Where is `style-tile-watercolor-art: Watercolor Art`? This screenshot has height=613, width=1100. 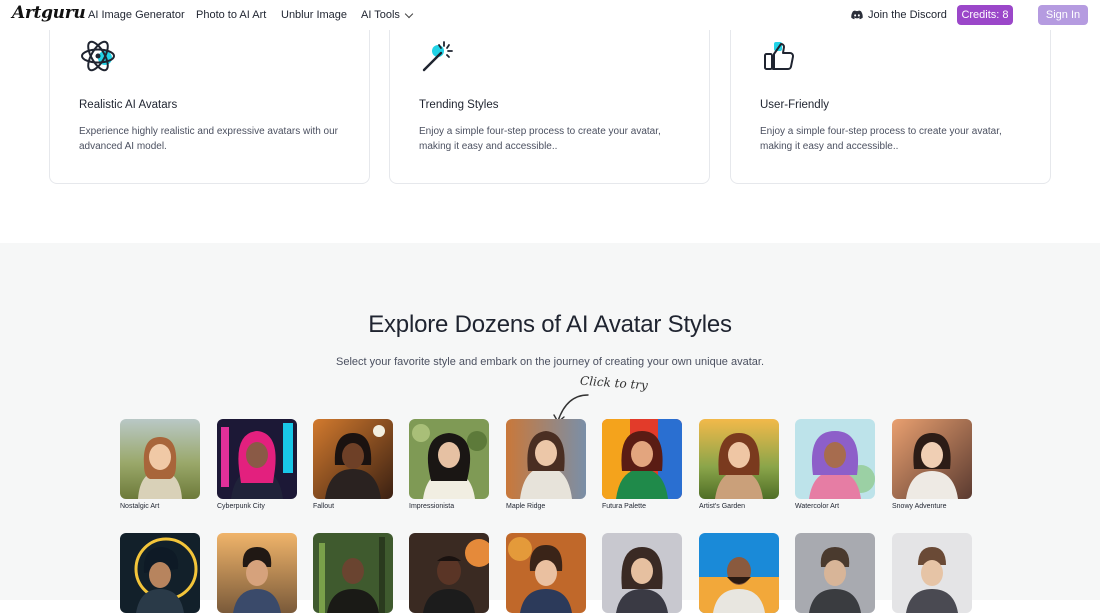 style-tile-watercolor-art: Watercolor Art is located at coordinates (835, 464).